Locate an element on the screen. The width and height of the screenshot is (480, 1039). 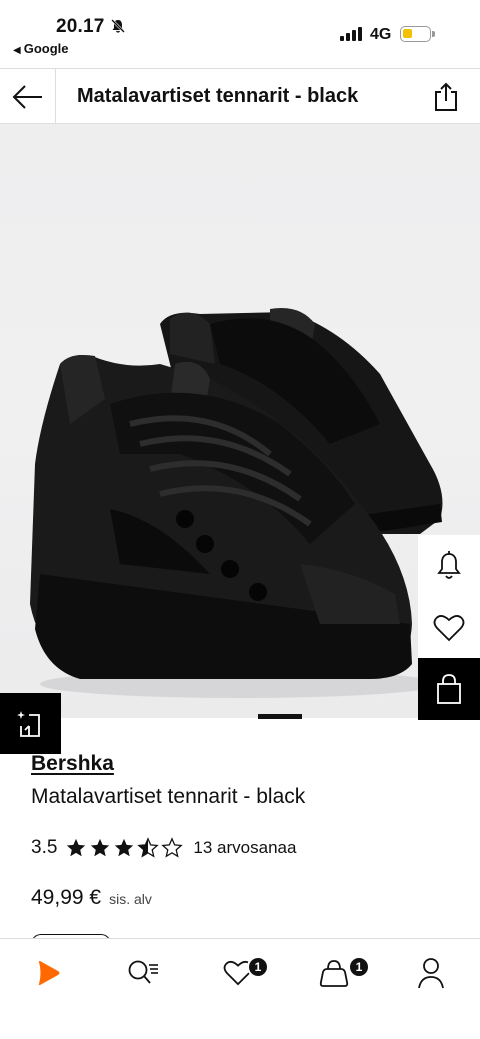
price-row: 49,99 € sis. alv is located at coordinates (91, 898).